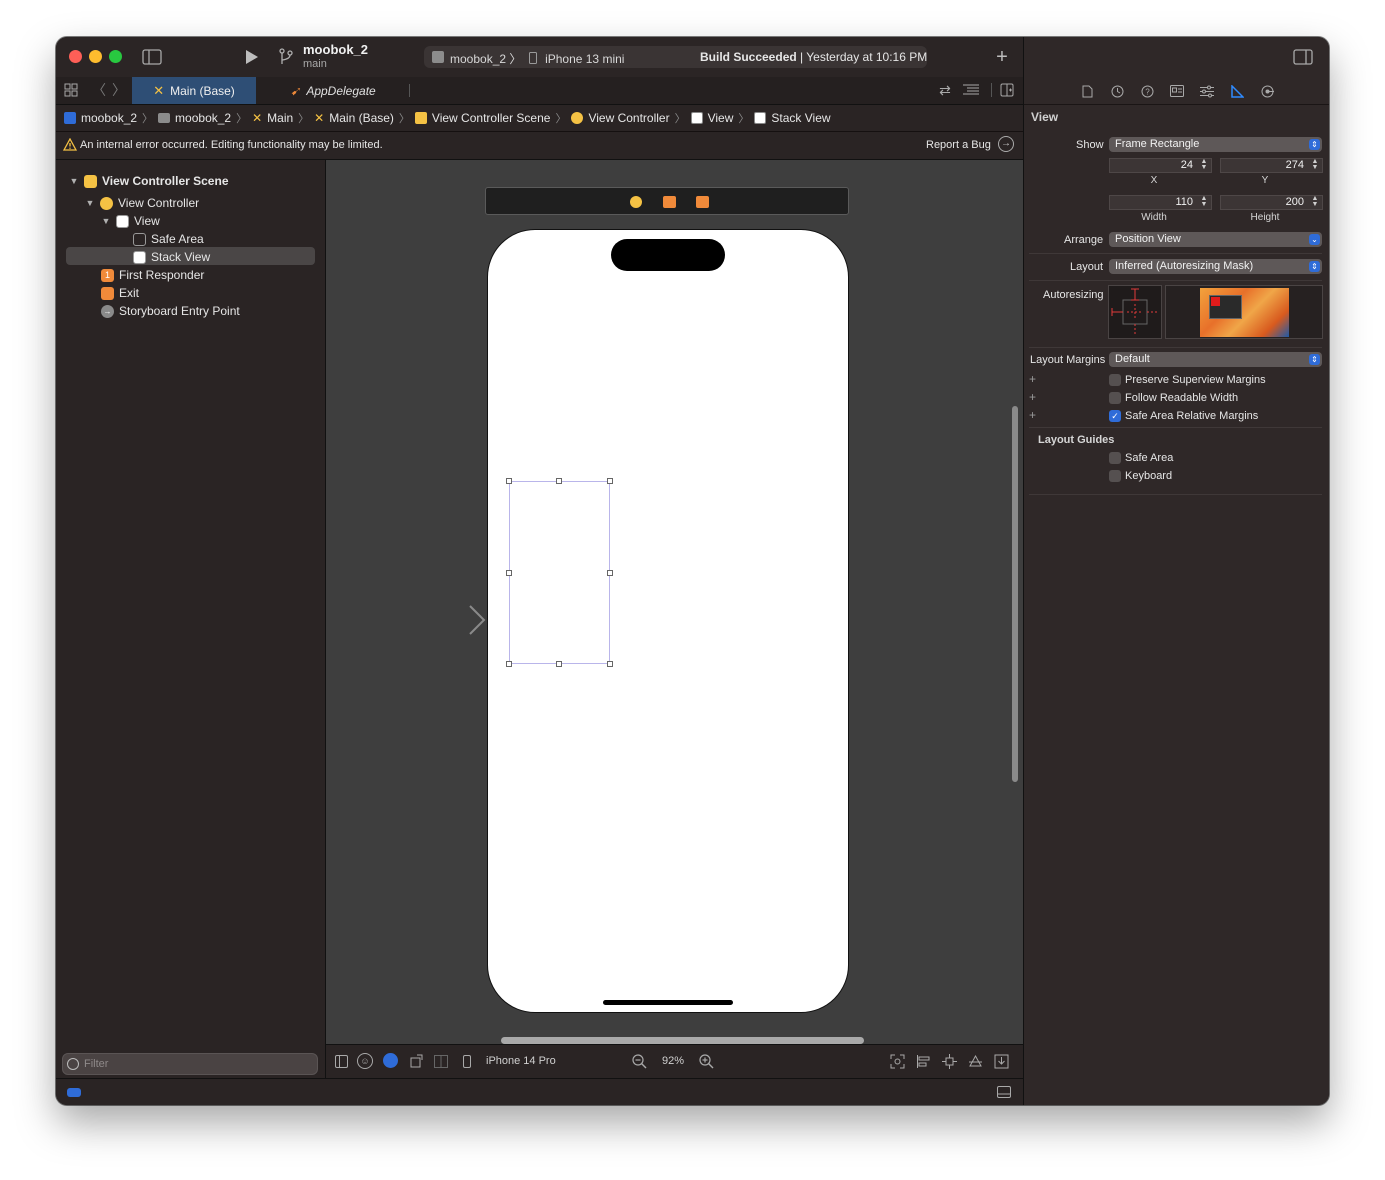 Image resolution: width=1385 pixels, height=1180 pixels. I want to click on first-responder-icon, so click(669, 202).